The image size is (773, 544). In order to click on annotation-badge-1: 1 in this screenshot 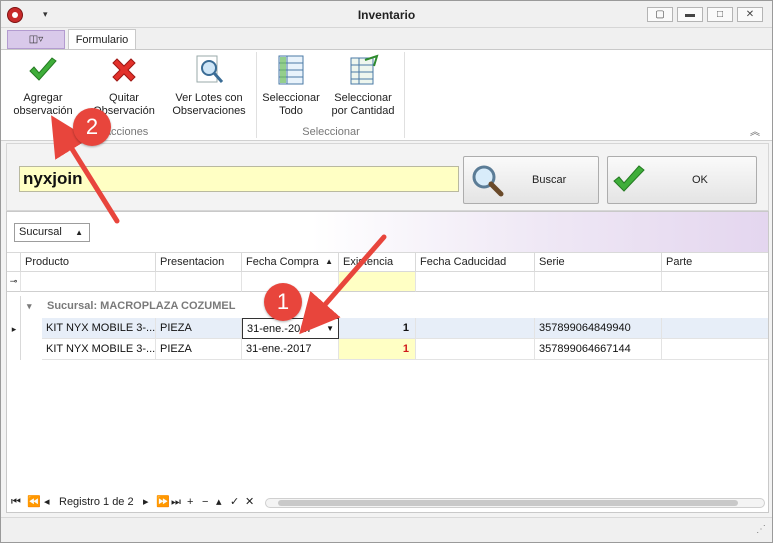, I will do `click(283, 302)`.